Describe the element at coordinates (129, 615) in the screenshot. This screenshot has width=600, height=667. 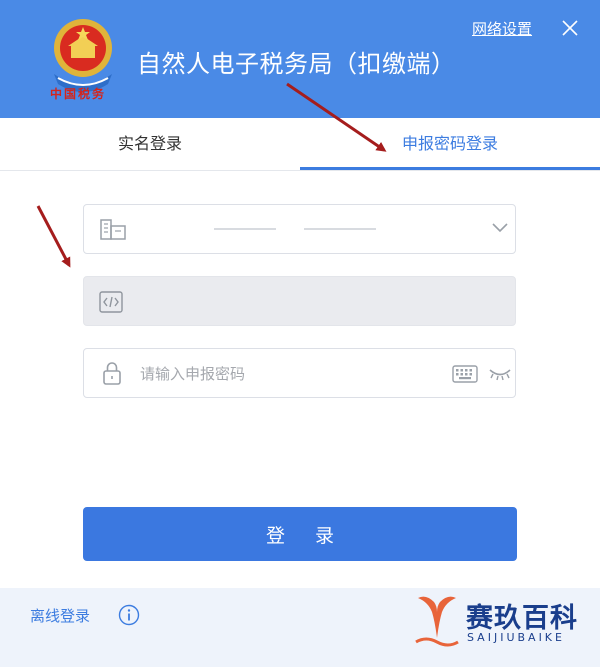
I see `info-icon` at that location.